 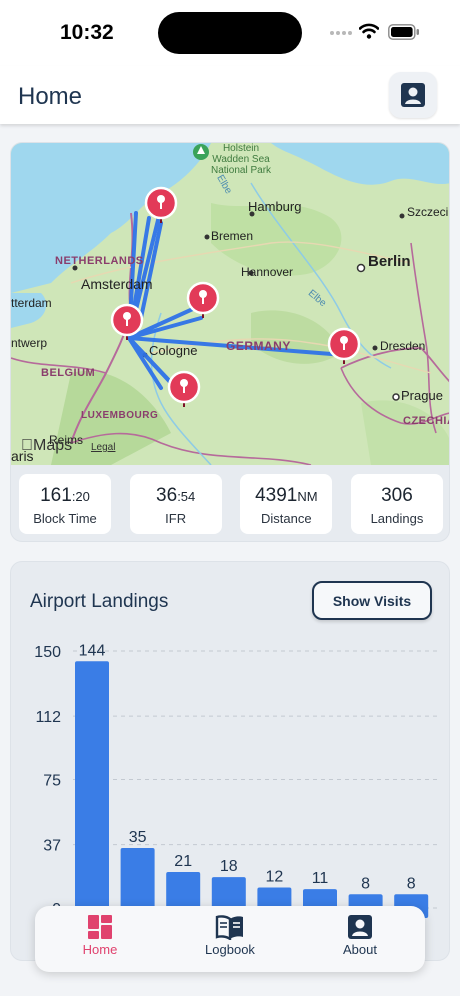 I want to click on person-card-icon, so click(x=413, y=95).